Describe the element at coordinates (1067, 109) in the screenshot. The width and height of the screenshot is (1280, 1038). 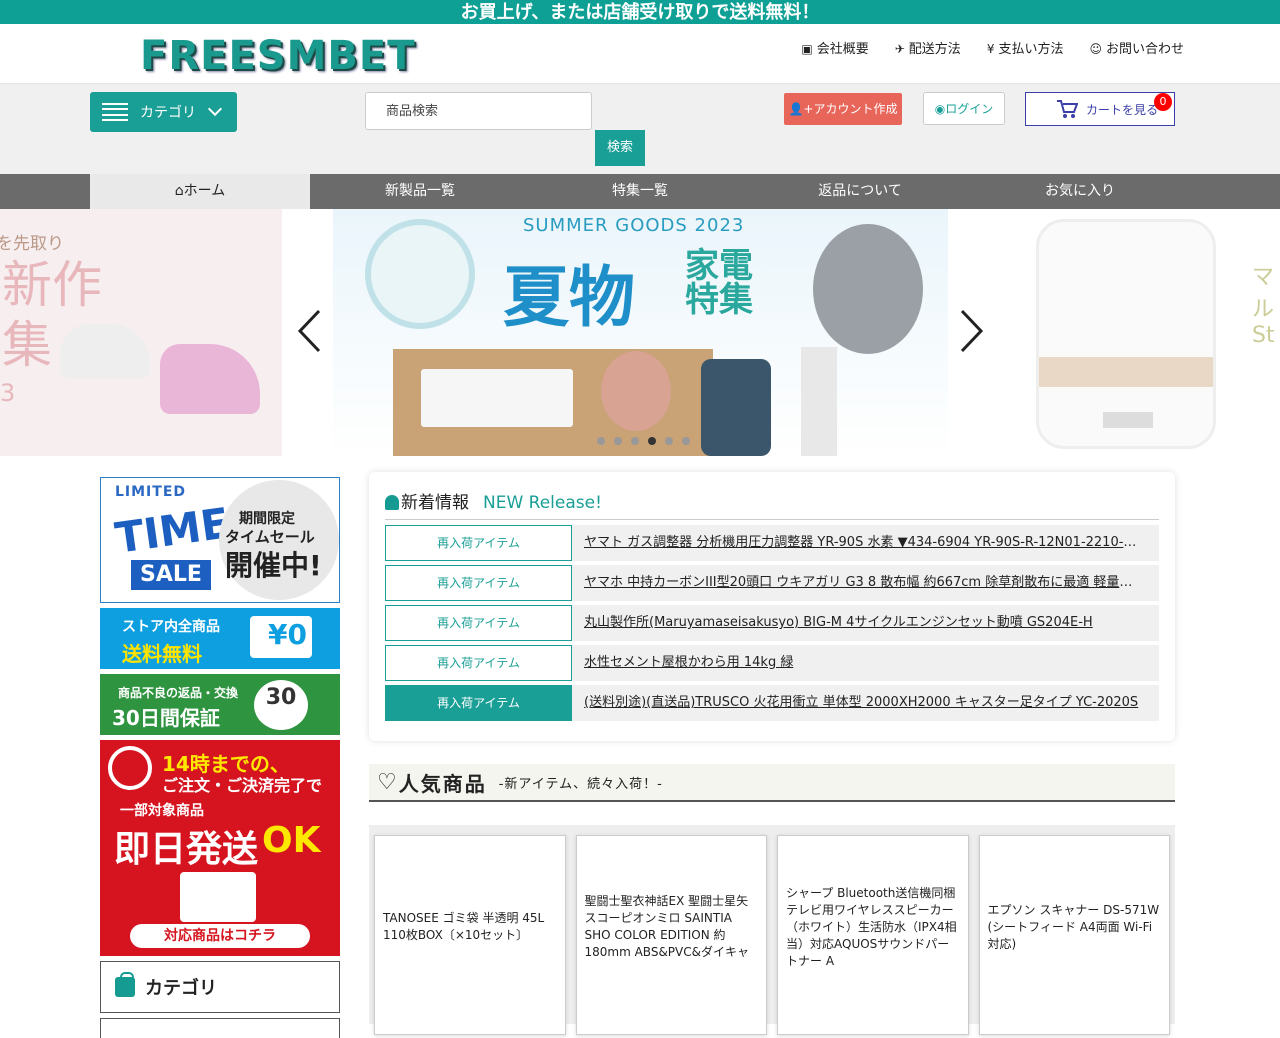
I see `cart-icon` at that location.